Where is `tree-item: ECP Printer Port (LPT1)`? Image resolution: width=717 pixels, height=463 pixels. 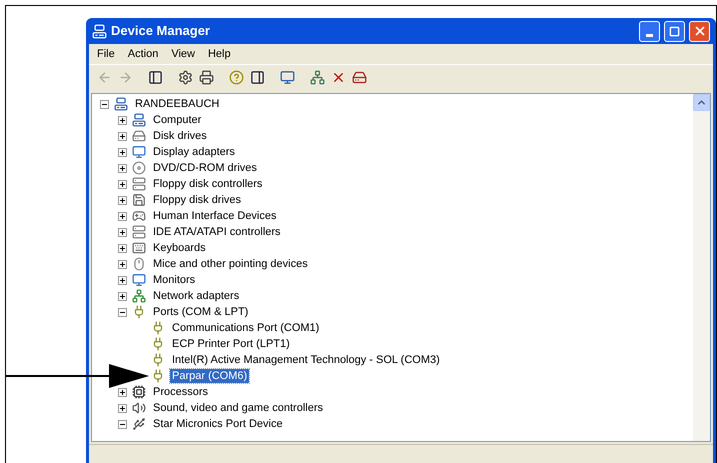 tree-item: ECP Printer Port (LPT1) is located at coordinates (231, 344).